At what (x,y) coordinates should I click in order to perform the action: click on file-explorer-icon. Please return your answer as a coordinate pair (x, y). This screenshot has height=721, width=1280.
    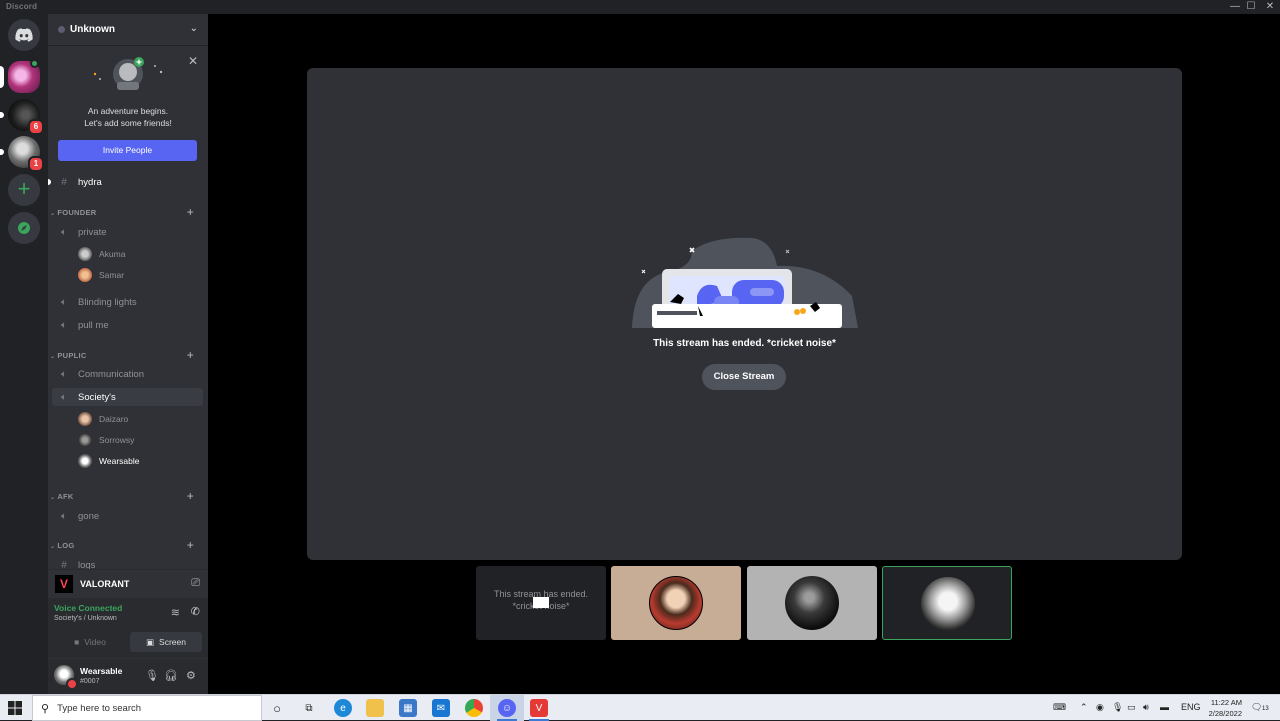
    Looking at the image, I should click on (375, 708).